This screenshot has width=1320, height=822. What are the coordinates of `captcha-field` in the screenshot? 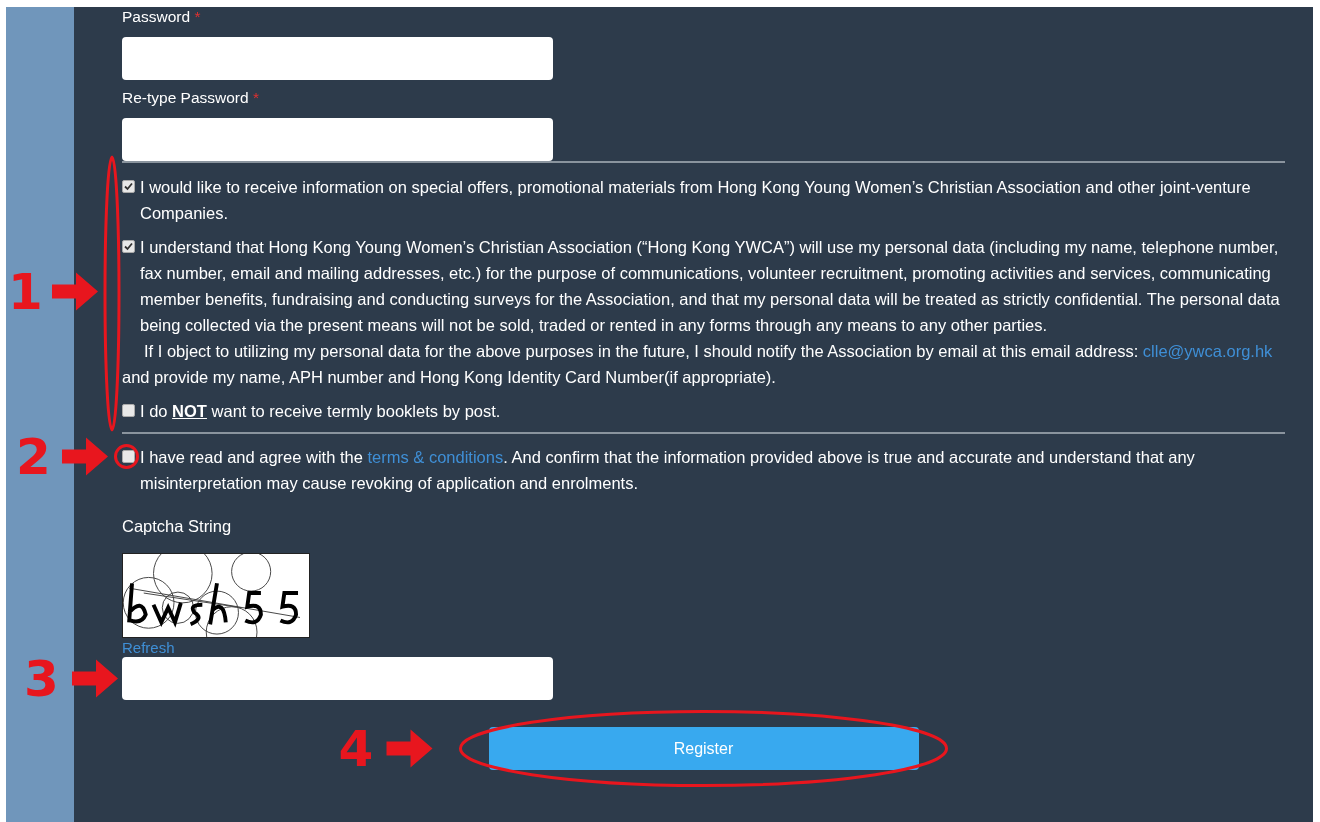 It's located at (337, 678).